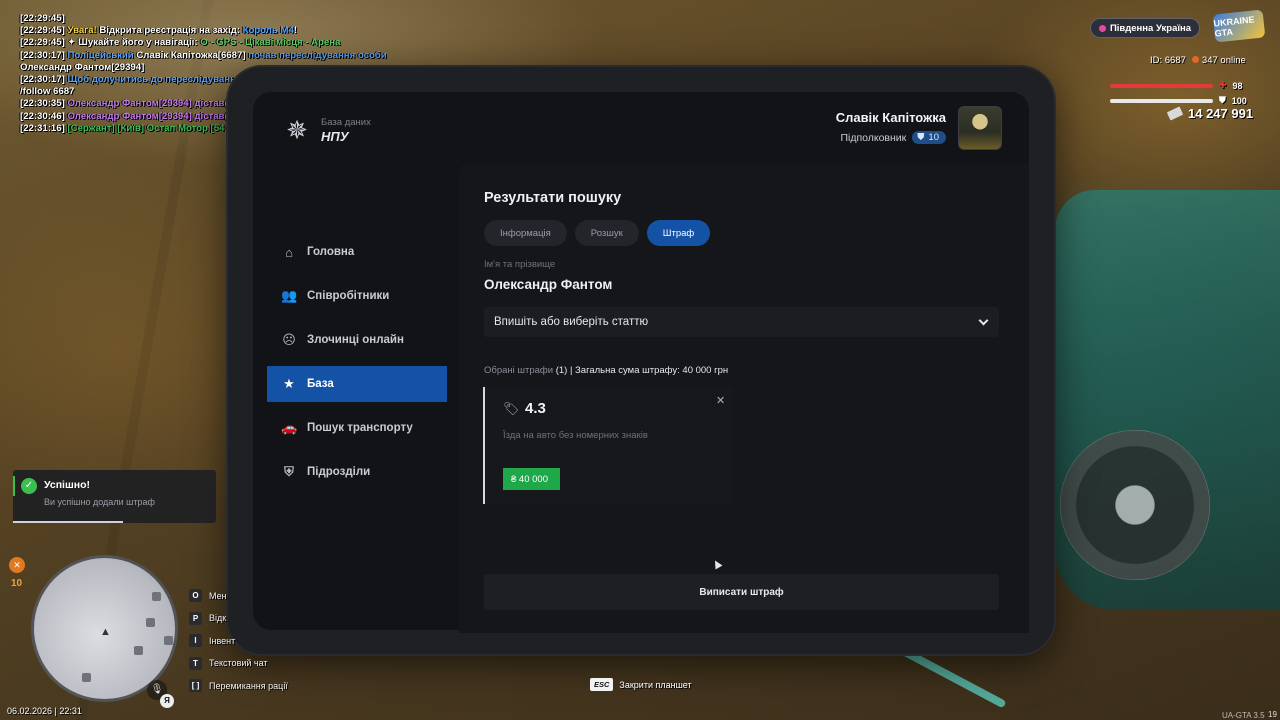 The width and height of the screenshot is (1280, 720). Describe the element at coordinates (44, 104) in the screenshot. I see `chat-text: [22:30:35]` at that location.